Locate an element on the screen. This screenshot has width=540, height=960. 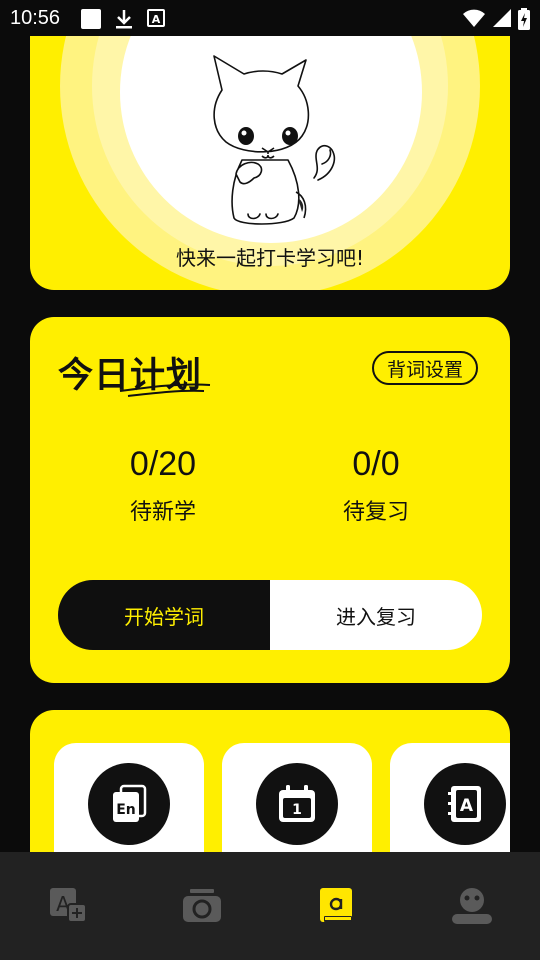
calendar-icon: 1 is located at coordinates (297, 803).